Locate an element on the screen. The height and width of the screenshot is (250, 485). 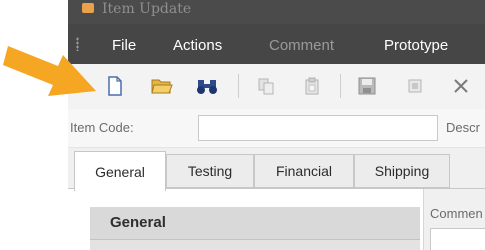
menu-bar: File Actions Comment Prototype is located at coordinates (276, 44).